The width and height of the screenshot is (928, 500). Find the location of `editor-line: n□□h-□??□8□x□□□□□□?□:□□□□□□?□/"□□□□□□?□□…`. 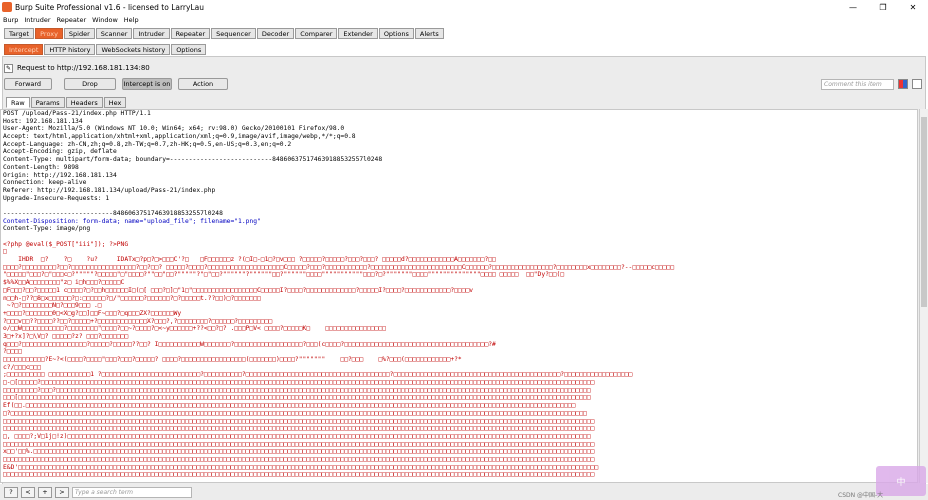

editor-line: n□□h-□??□8□x□□□□□□?□:□□□□□□?□/"□□□□□□?□□… is located at coordinates (132, 298).